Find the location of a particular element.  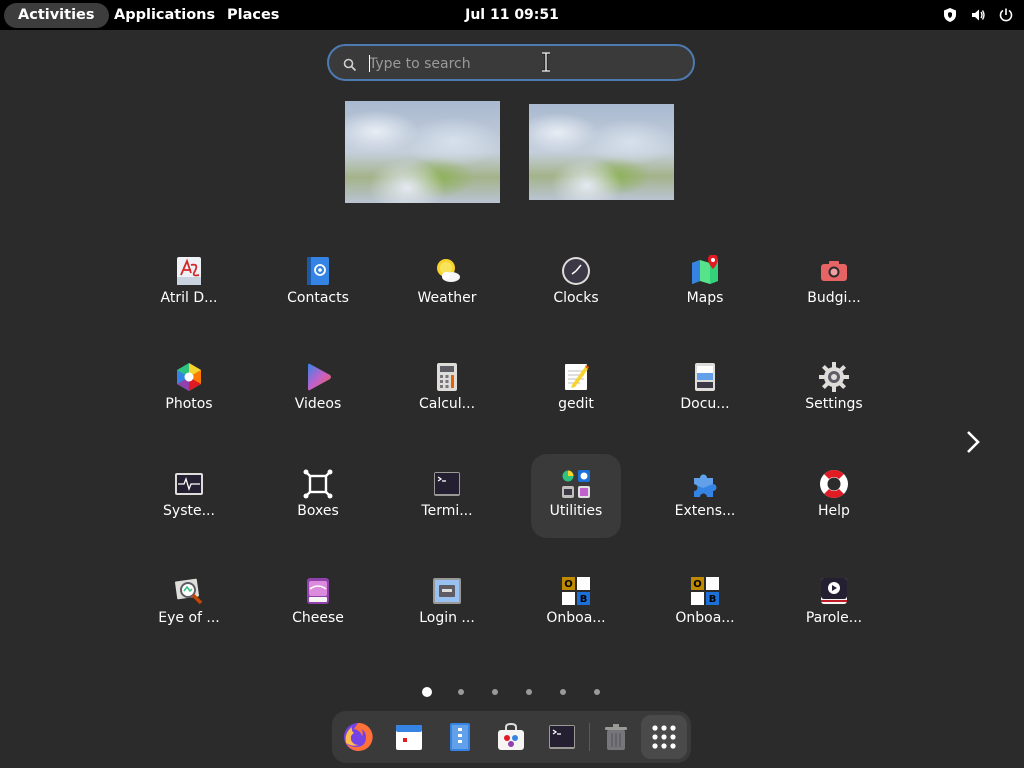

app-label: Contacts is located at coordinates (318, 298).